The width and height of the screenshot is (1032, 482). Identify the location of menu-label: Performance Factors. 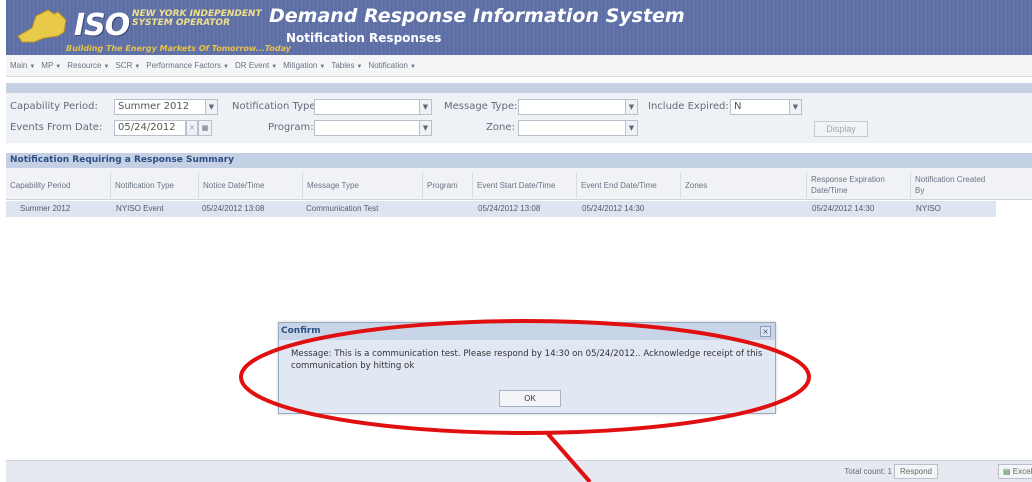
(183, 65).